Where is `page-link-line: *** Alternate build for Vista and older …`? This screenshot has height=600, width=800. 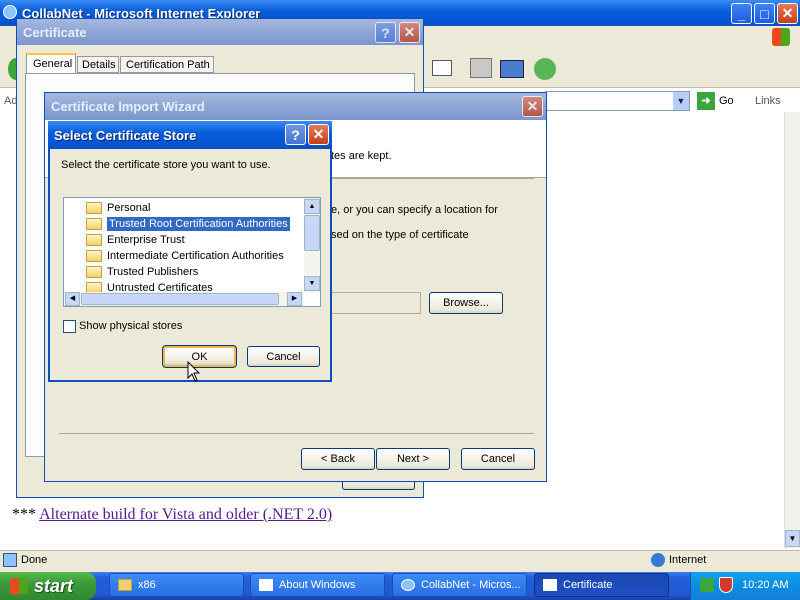 page-link-line: *** Alternate build for Vista and older … is located at coordinates (172, 515).